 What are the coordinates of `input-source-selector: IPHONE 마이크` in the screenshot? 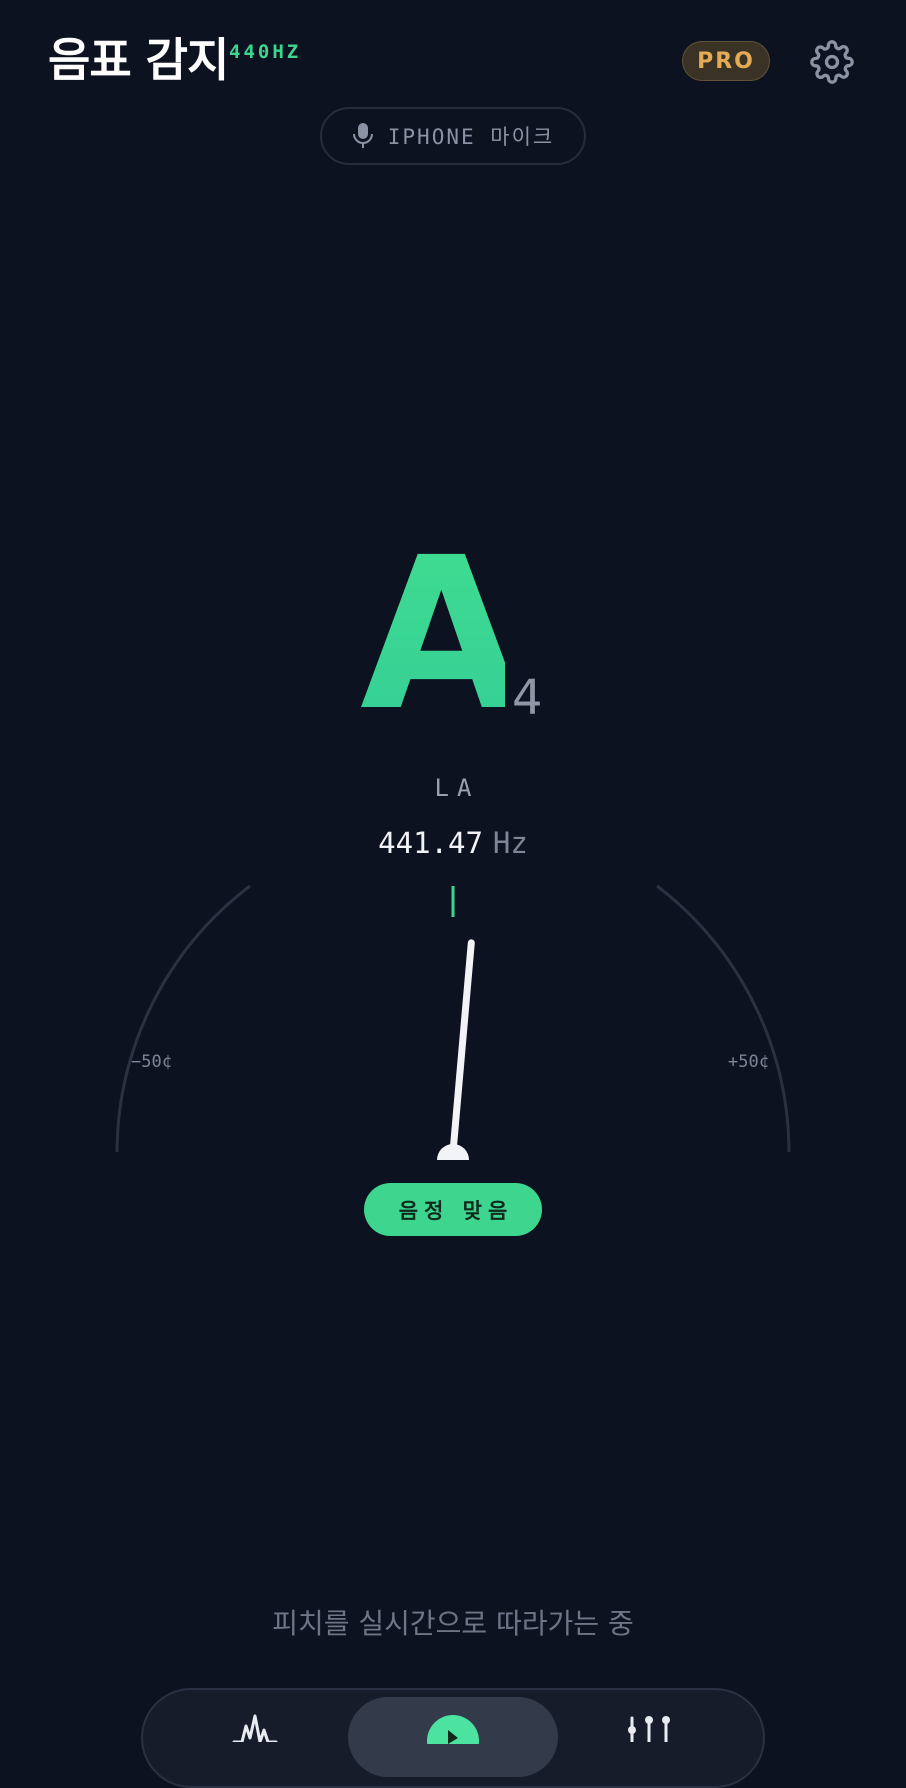 It's located at (453, 136).